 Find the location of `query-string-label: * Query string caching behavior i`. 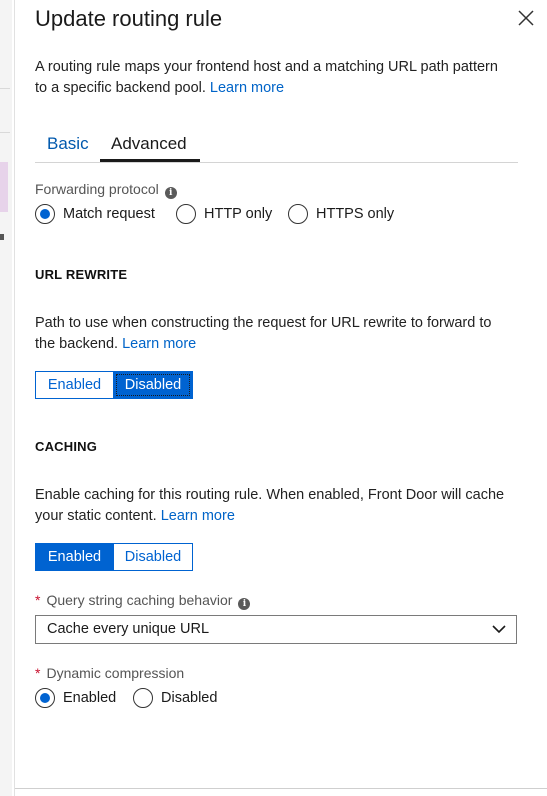

query-string-label: * Query string caching behavior i is located at coordinates (143, 601).